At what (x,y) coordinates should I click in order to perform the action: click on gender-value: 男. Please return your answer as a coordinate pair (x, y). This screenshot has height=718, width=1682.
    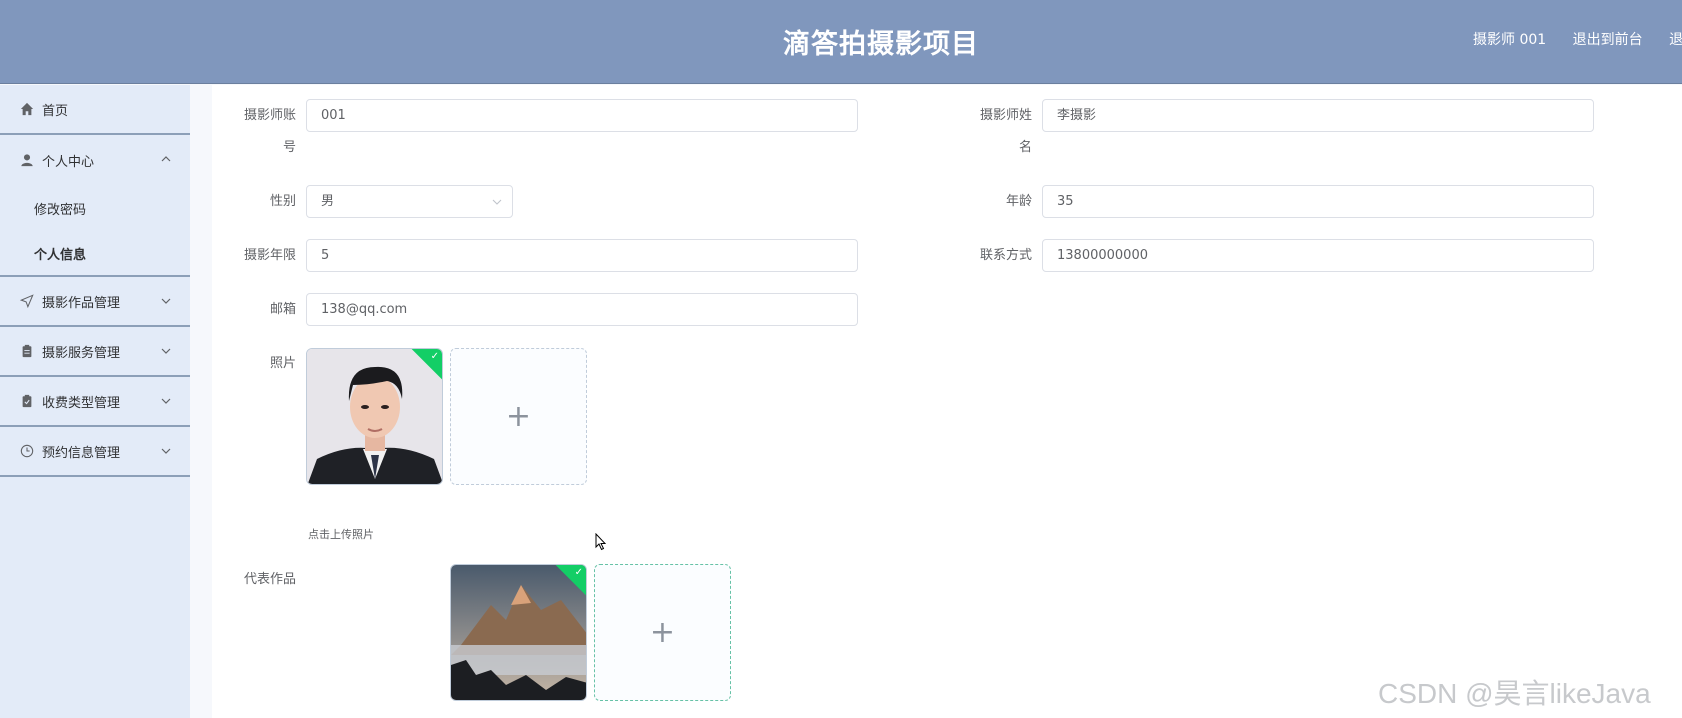
    Looking at the image, I should click on (328, 201).